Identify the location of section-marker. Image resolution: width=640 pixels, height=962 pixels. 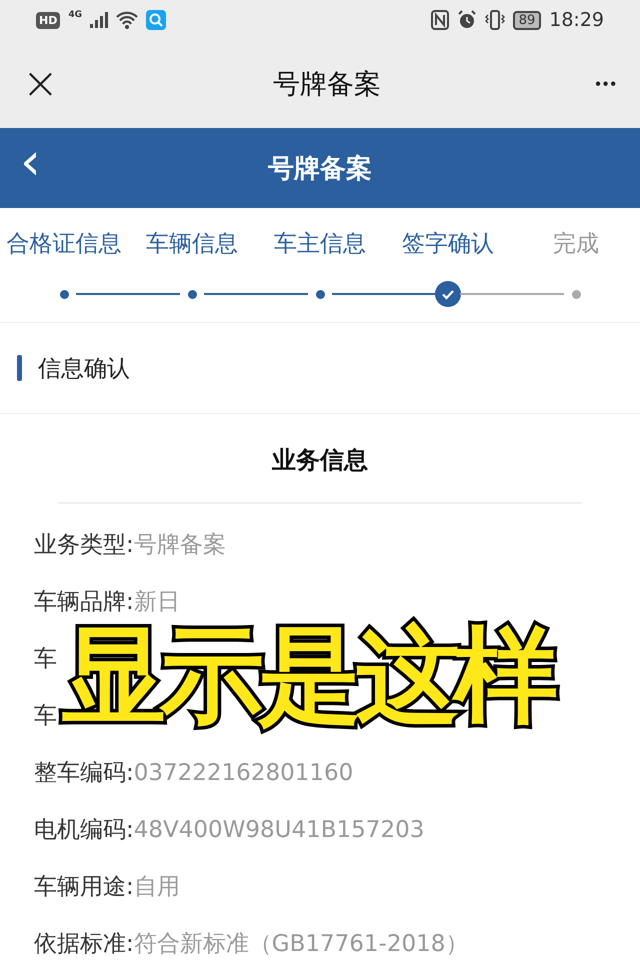
(19, 368).